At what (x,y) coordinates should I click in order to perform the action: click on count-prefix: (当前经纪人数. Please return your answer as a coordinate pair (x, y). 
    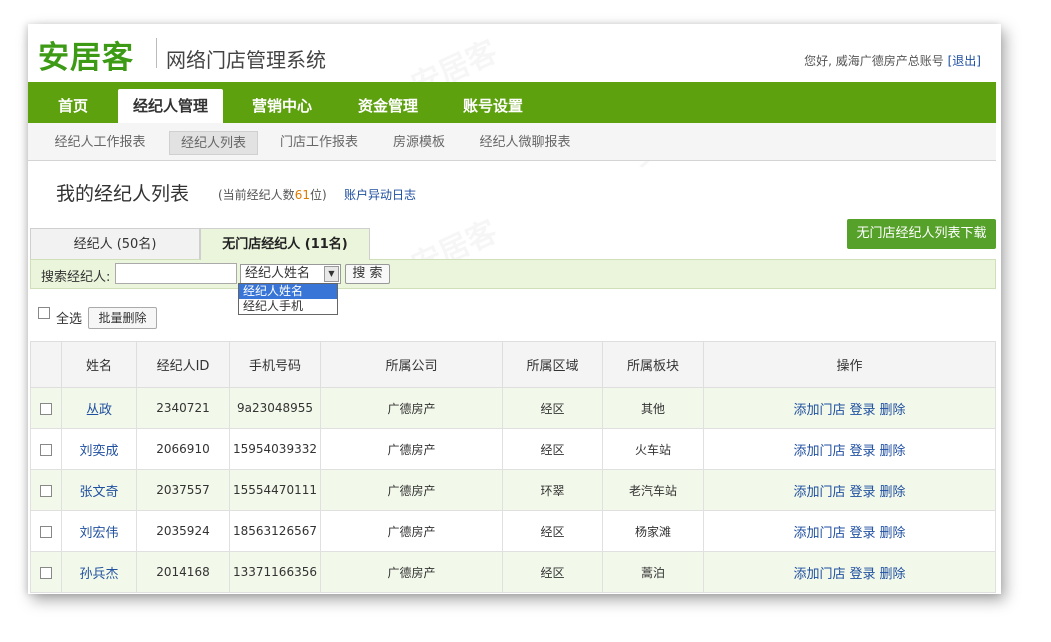
    Looking at the image, I should click on (256, 195).